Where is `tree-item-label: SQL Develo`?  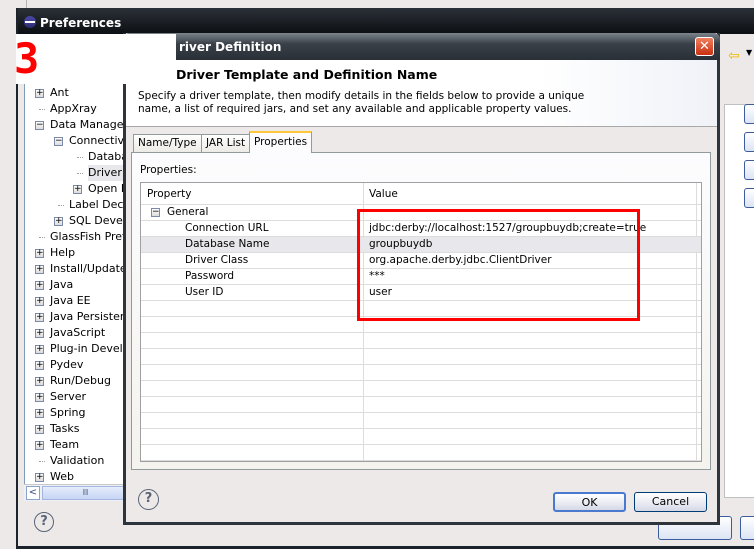 tree-item-label: SQL Develo is located at coordinates (99, 220).